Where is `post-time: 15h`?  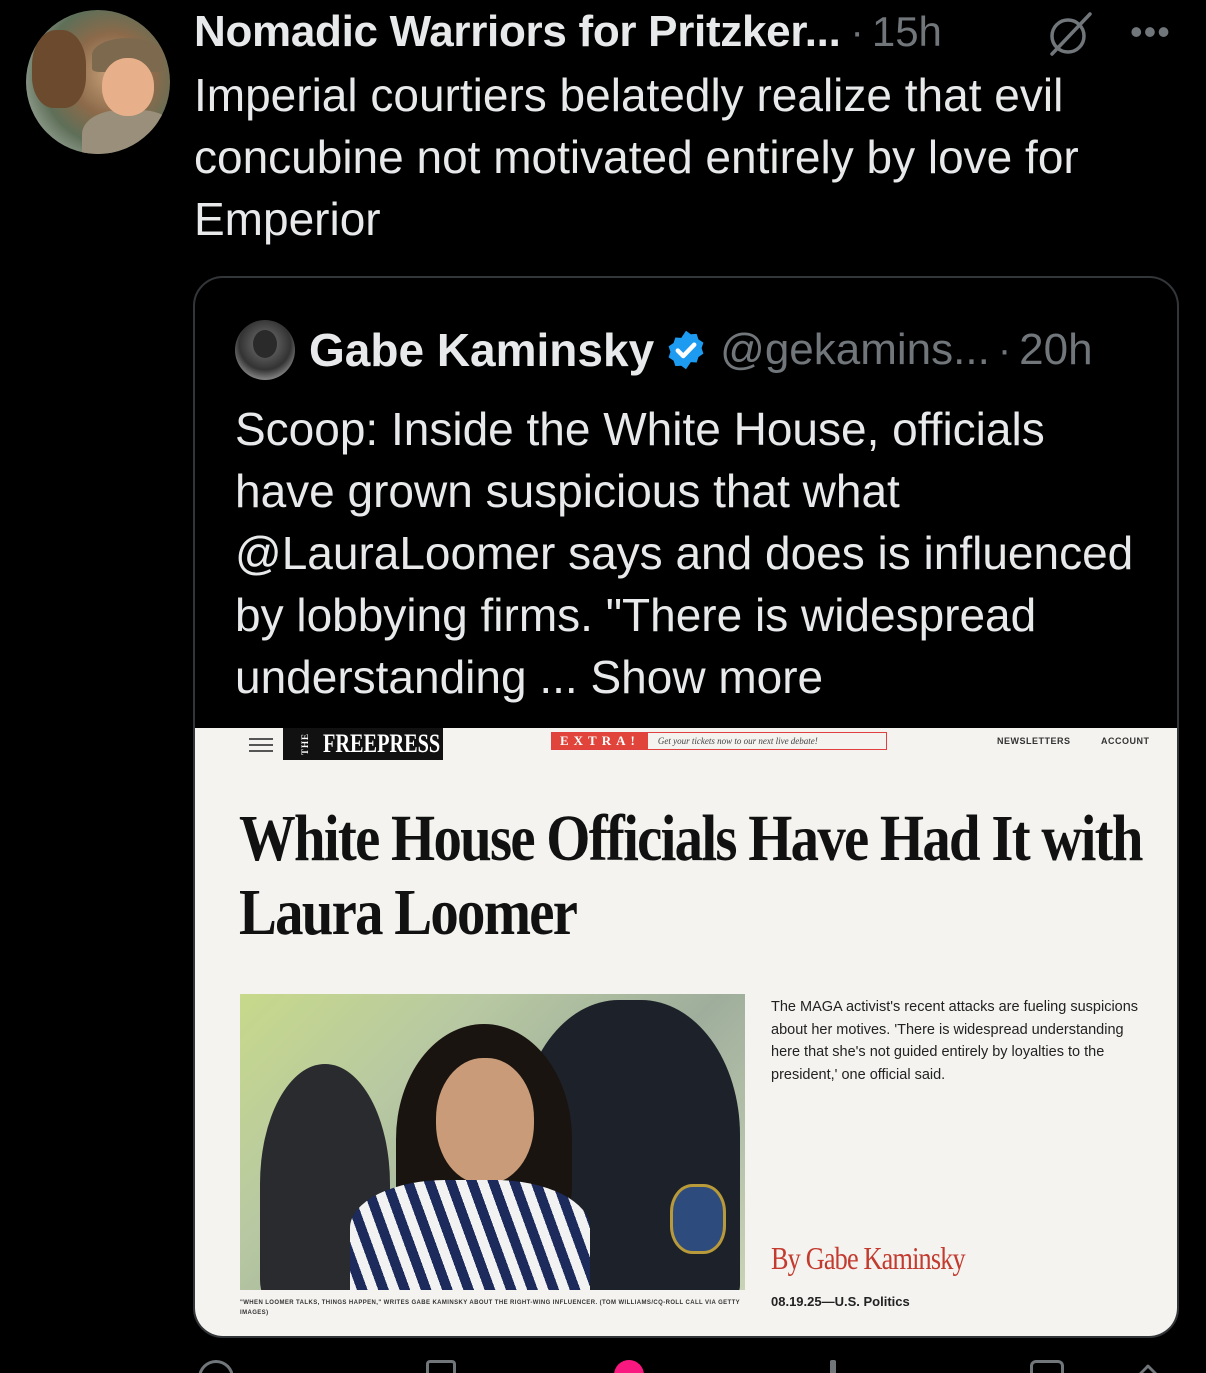
post-time: 15h is located at coordinates (907, 32).